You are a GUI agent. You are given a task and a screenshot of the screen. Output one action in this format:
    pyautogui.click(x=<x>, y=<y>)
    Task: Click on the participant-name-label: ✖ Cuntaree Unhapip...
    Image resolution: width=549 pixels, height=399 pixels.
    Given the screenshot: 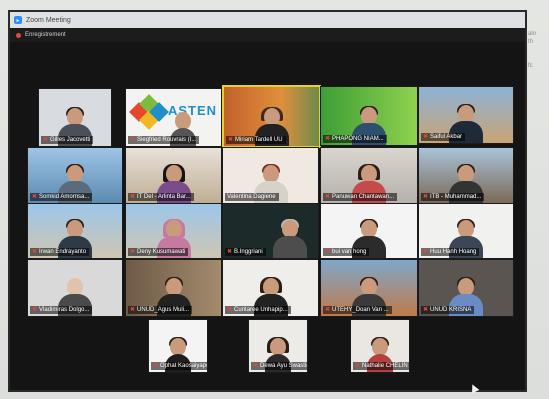 What is the action you would take?
    pyautogui.click(x=258, y=310)
    